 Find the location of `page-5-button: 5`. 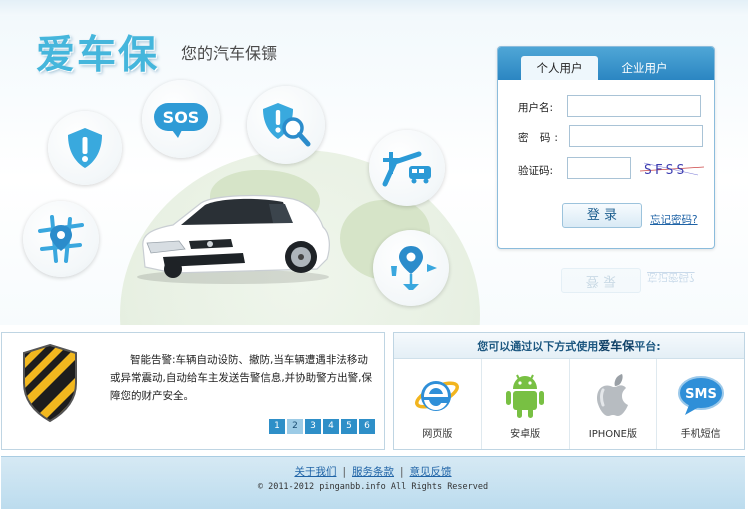

page-5-button: 5 is located at coordinates (349, 426).